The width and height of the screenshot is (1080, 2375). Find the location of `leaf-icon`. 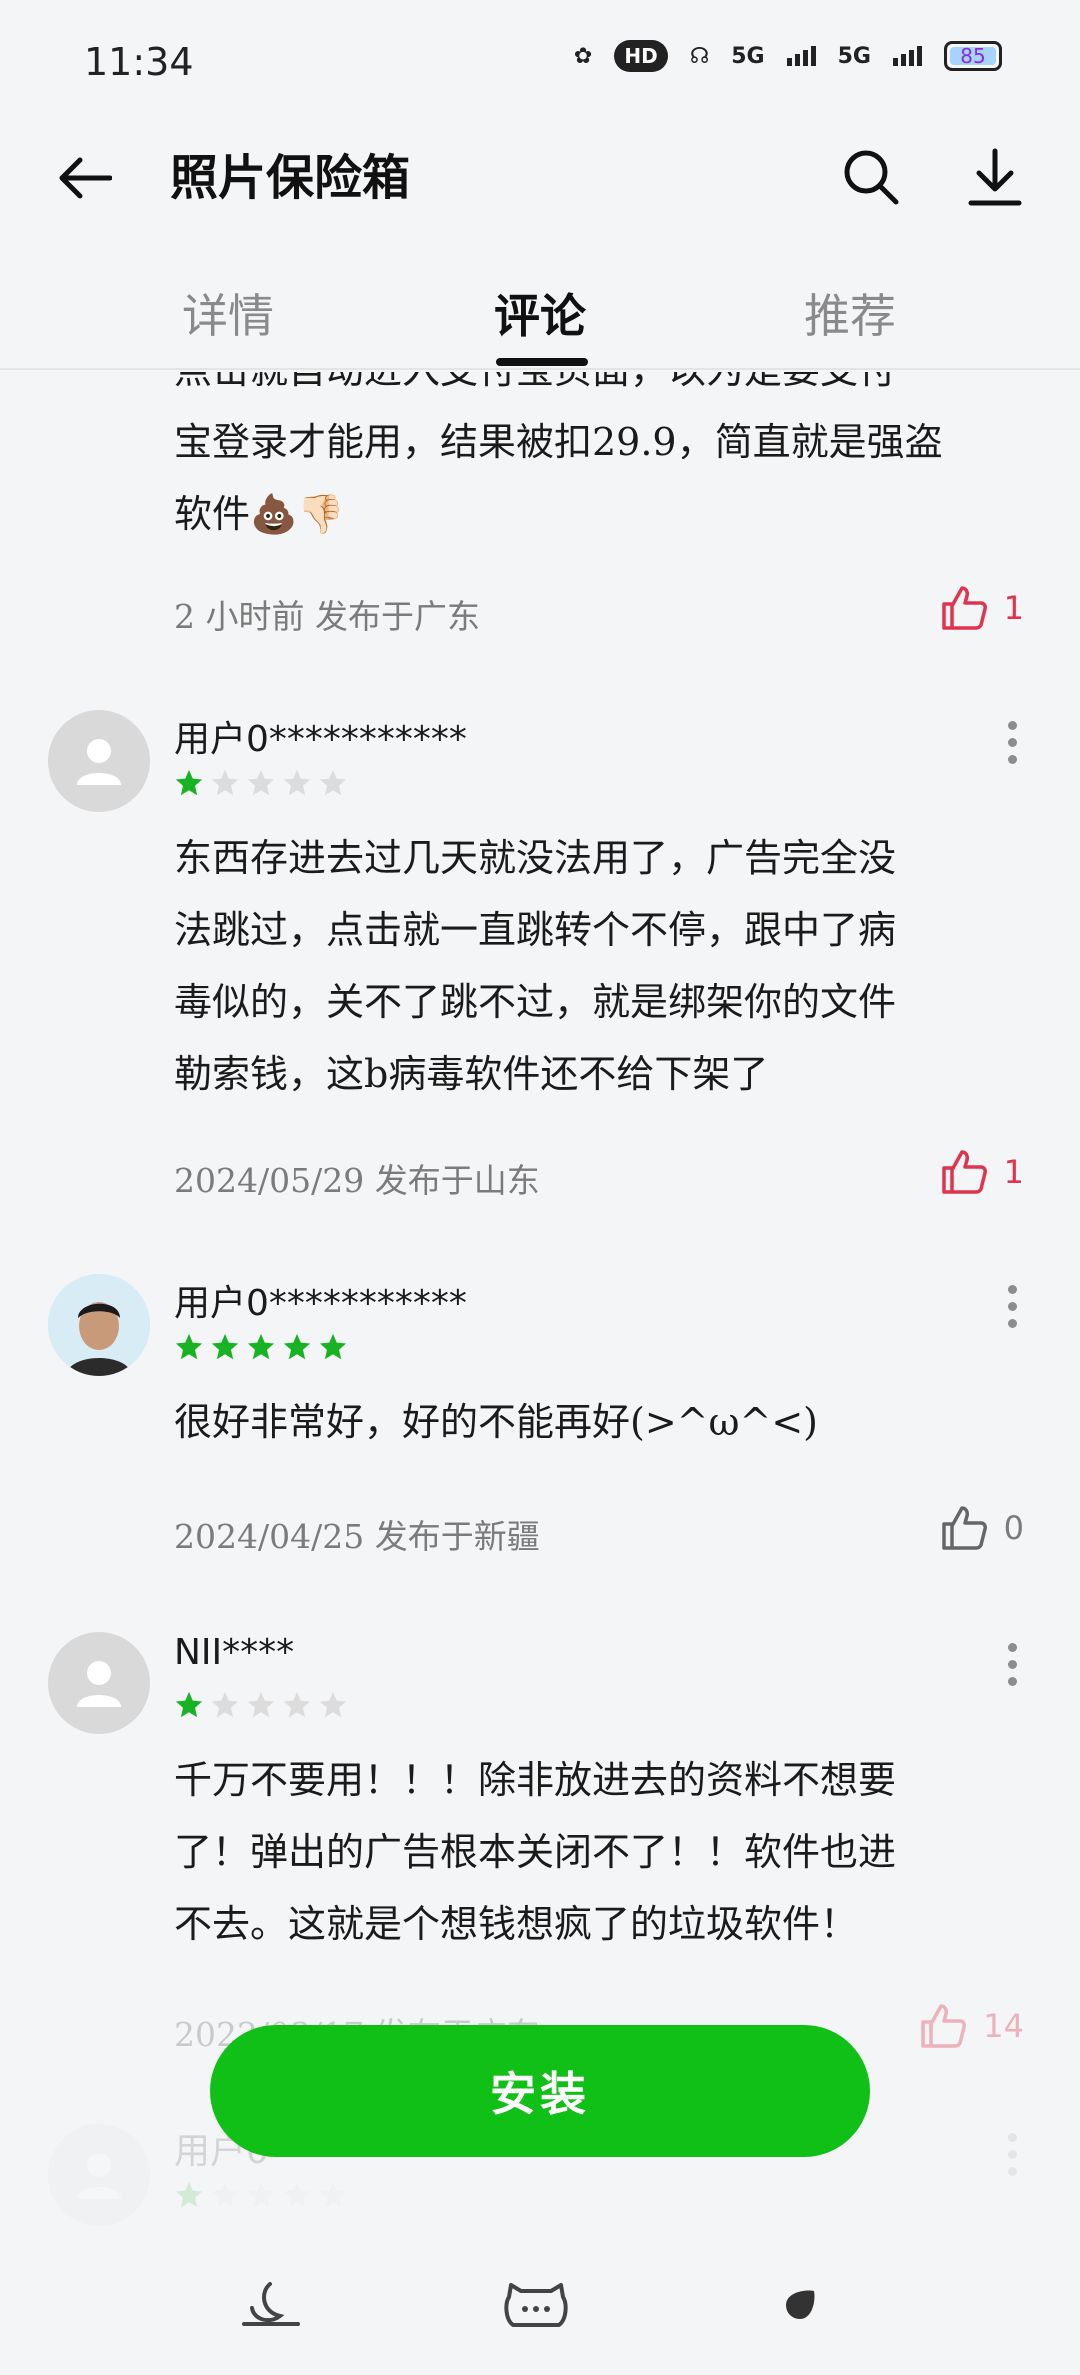

leaf-icon is located at coordinates (800, 2304).